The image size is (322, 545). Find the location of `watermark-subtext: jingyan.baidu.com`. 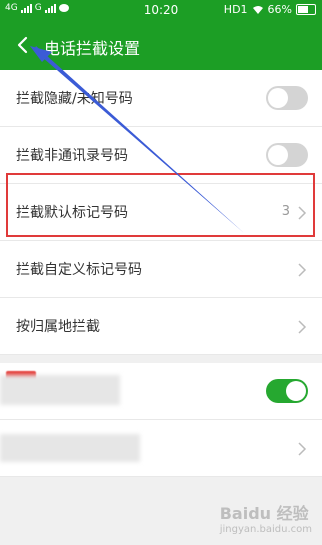

watermark-subtext: jingyan.baidu.com is located at coordinates (265, 529).